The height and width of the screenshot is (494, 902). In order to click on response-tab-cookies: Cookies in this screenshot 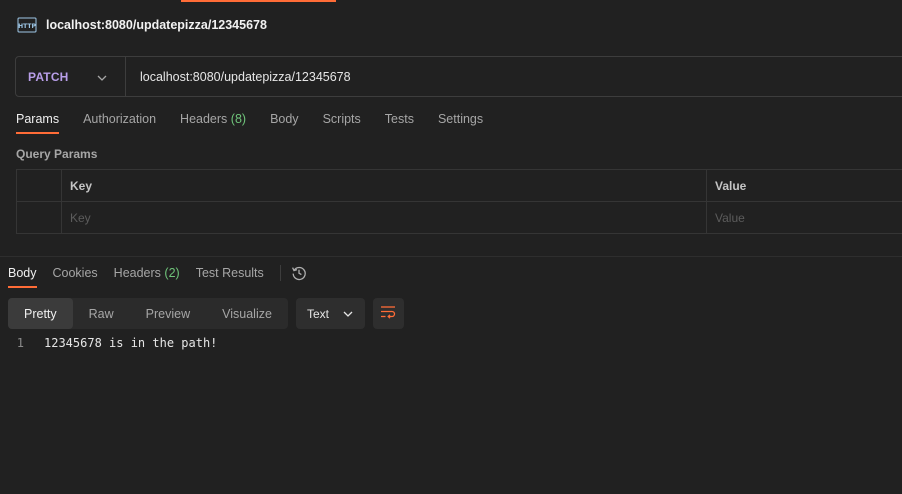, I will do `click(75, 277)`.